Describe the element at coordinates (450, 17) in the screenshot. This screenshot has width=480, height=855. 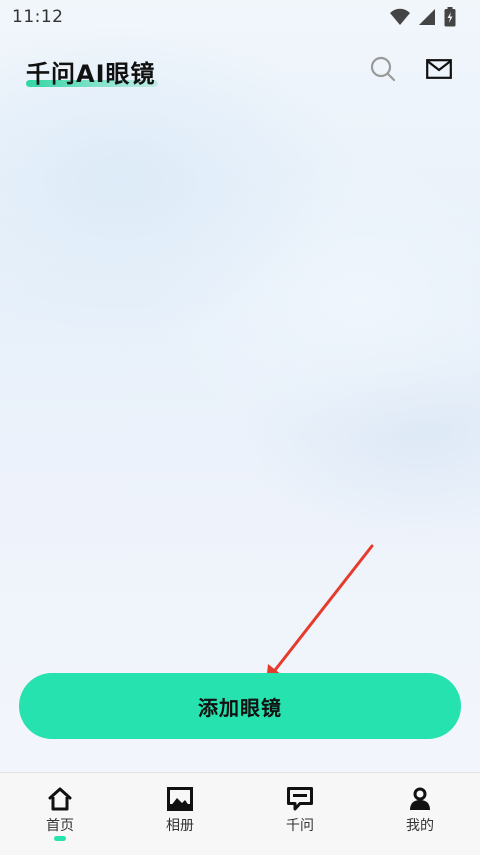
I see `battery-charging-icon` at that location.